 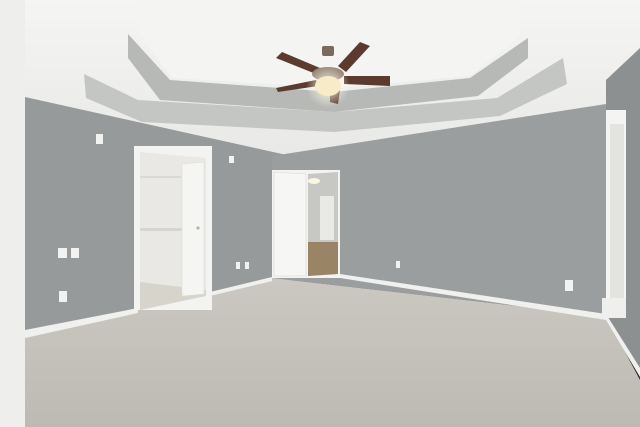 What do you see at coordinates (314, 181) in the screenshot?
I see `hallway-ceiling-light` at bounding box center [314, 181].